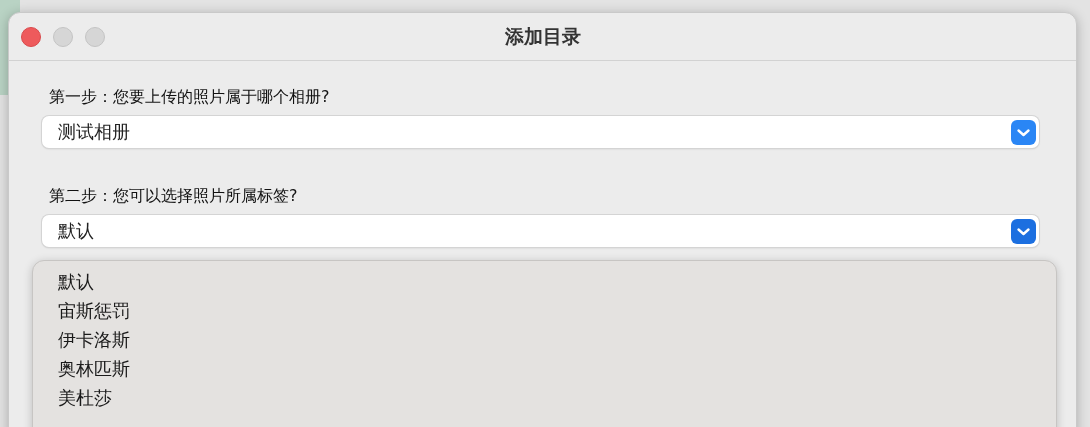  What do you see at coordinates (542, 36) in the screenshot?
I see `window-title: 添加目录` at bounding box center [542, 36].